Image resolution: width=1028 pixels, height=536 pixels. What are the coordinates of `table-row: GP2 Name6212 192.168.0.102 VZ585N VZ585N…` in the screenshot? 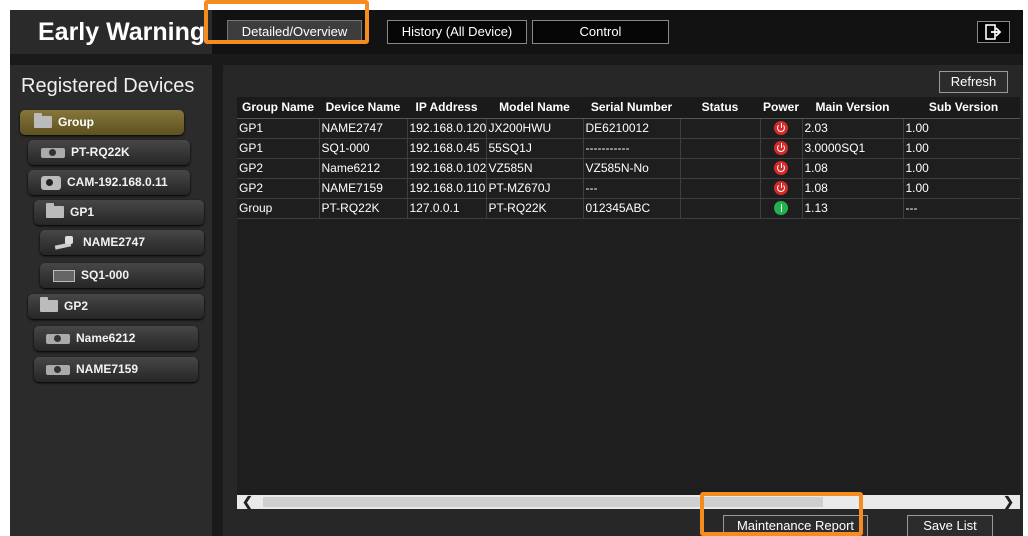 It's located at (628, 168).